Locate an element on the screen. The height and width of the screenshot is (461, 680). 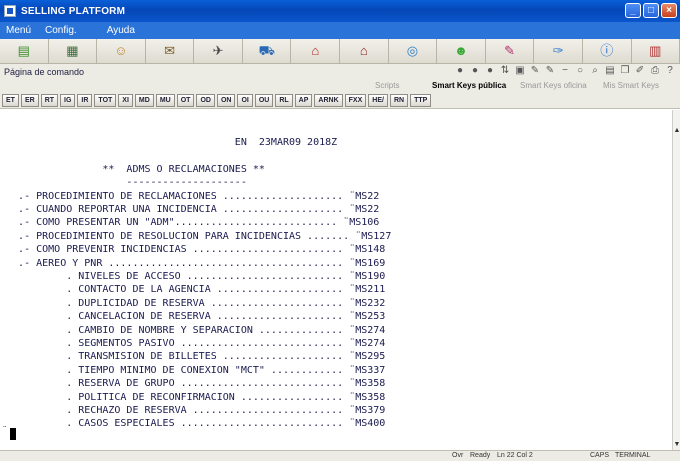
toolbar-button: ▦ is located at coordinates (73, 51).